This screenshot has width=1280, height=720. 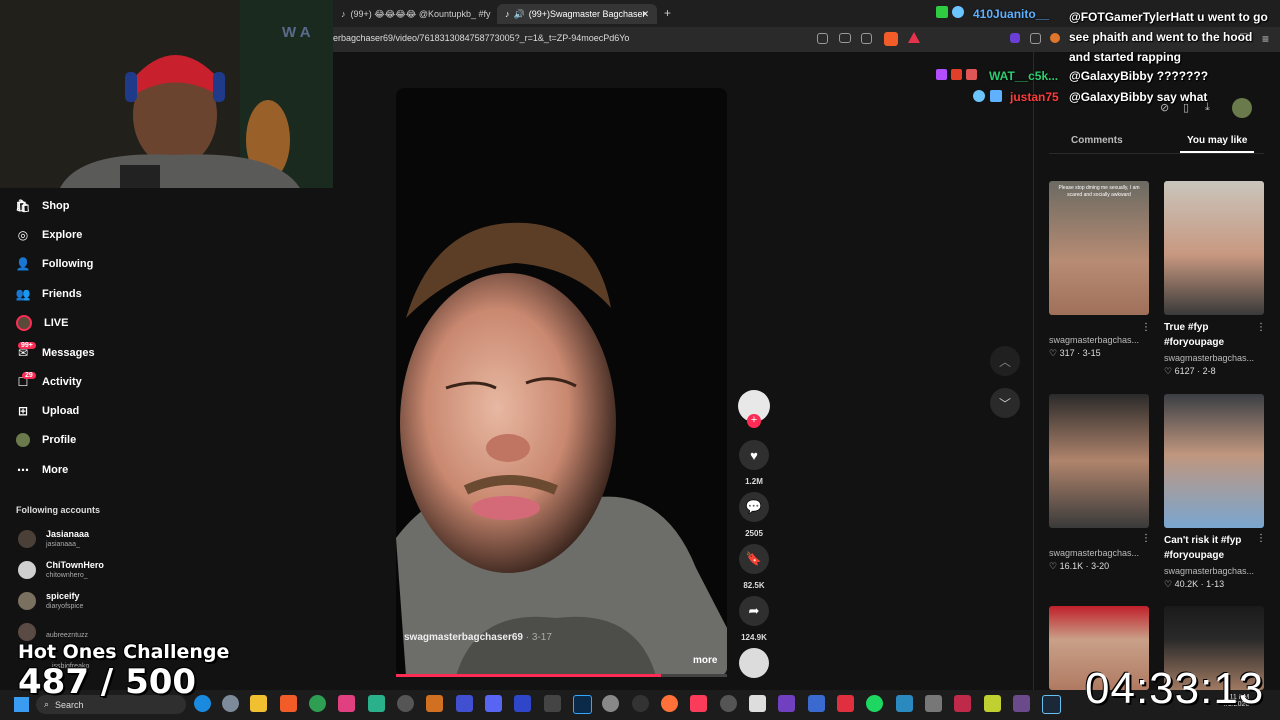 What do you see at coordinates (46, 440) in the screenshot?
I see `sidebar-item-profile: Profile` at bounding box center [46, 440].